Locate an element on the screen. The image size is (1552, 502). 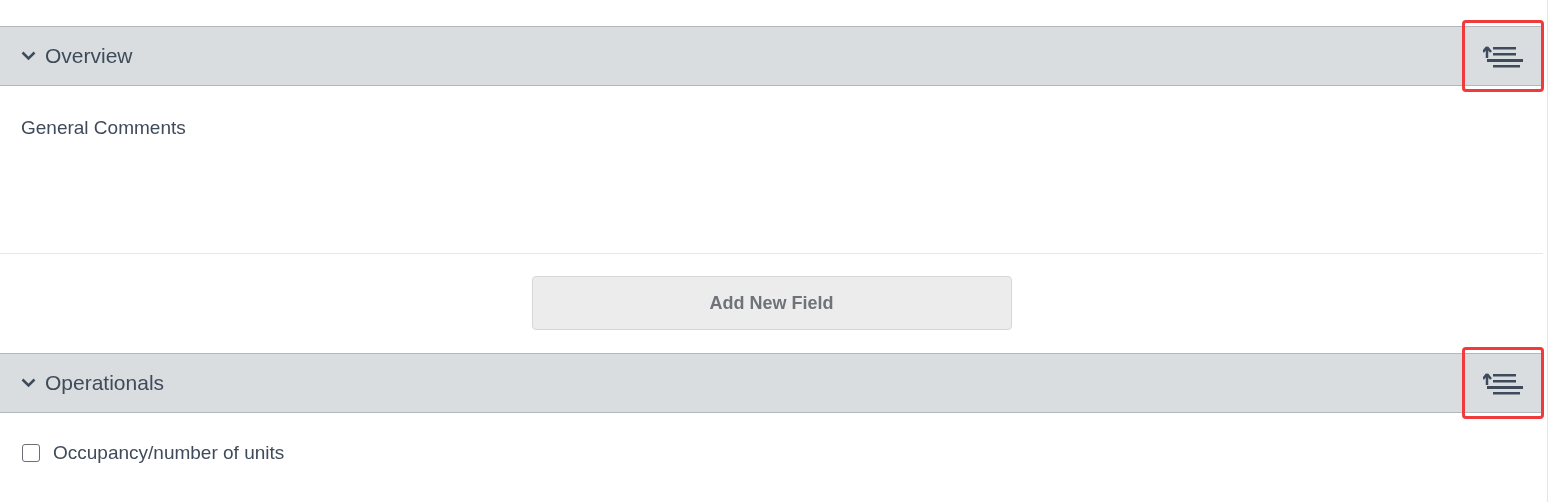
checkbox is located at coordinates (31, 453).